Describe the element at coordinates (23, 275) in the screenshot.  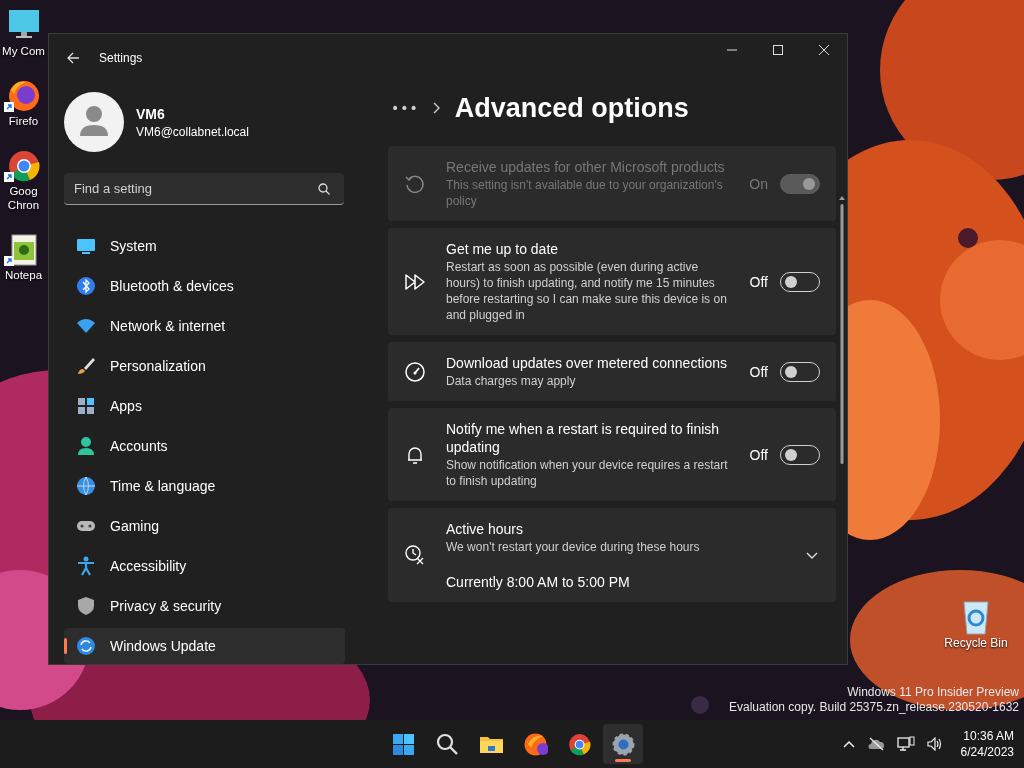
I see `icon-label: Notepa` at that location.